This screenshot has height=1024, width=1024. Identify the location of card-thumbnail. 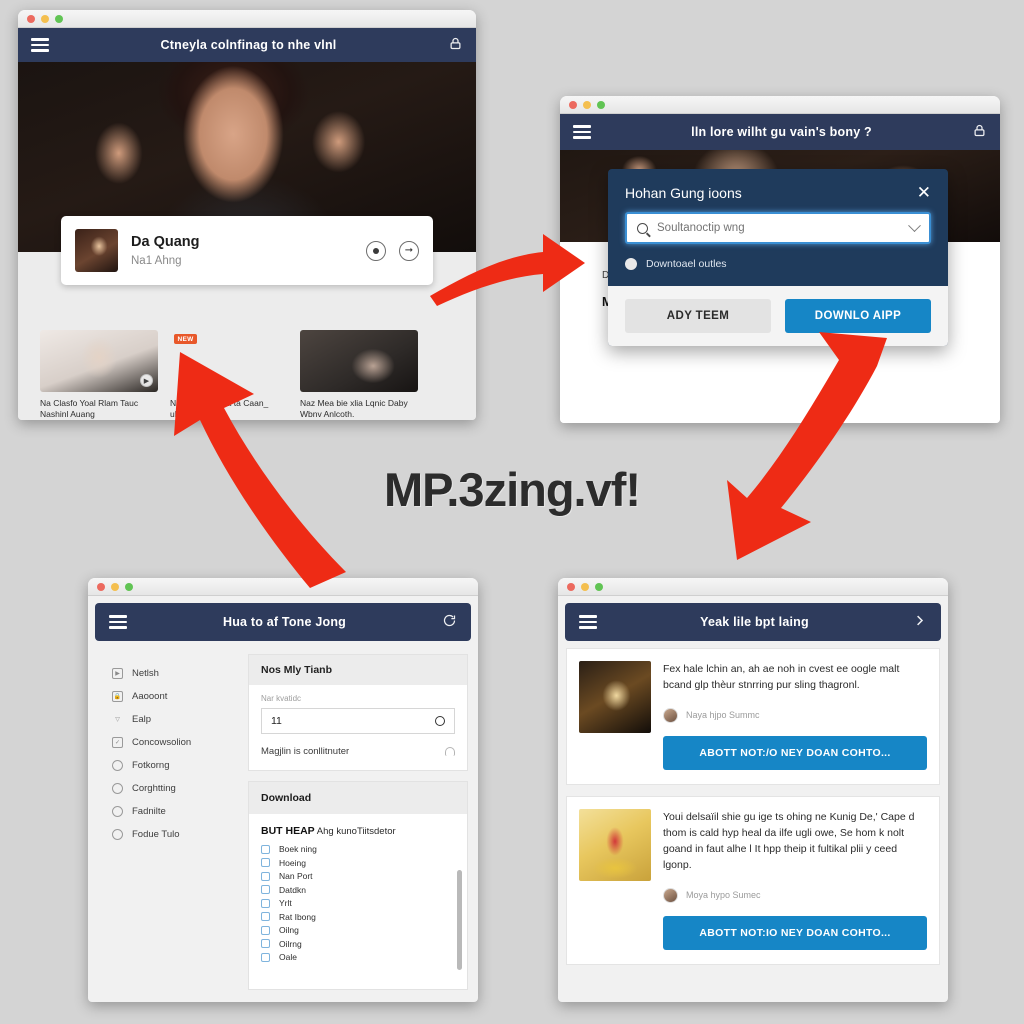
(359, 361).